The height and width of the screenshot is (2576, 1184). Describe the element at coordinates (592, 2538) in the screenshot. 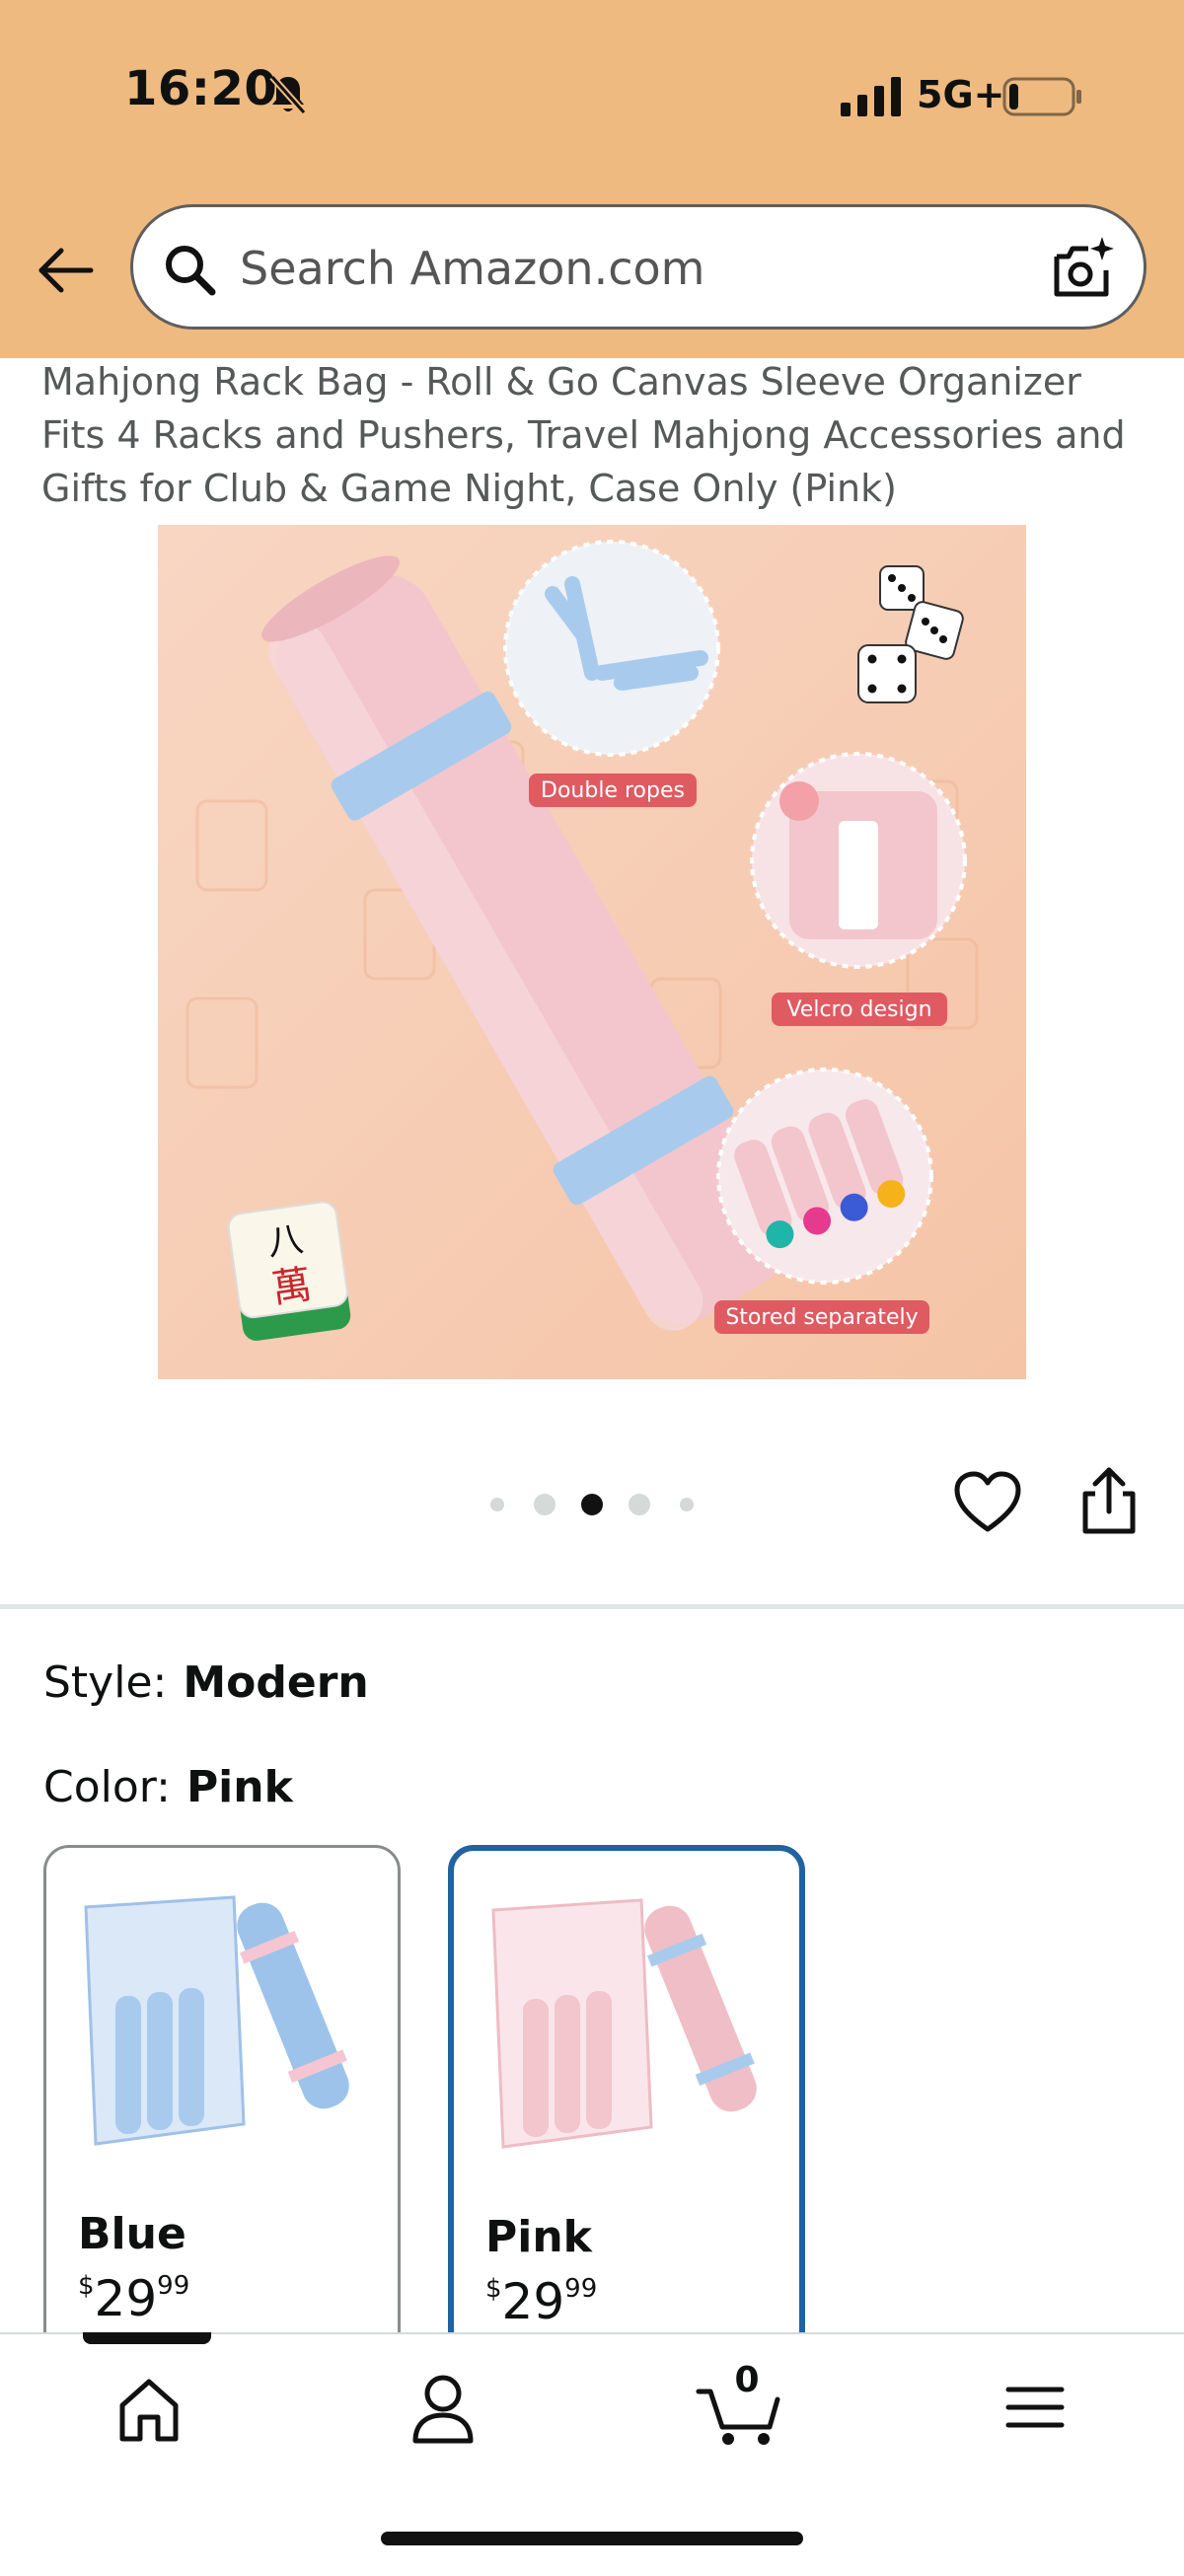

I see `home-indicator` at that location.